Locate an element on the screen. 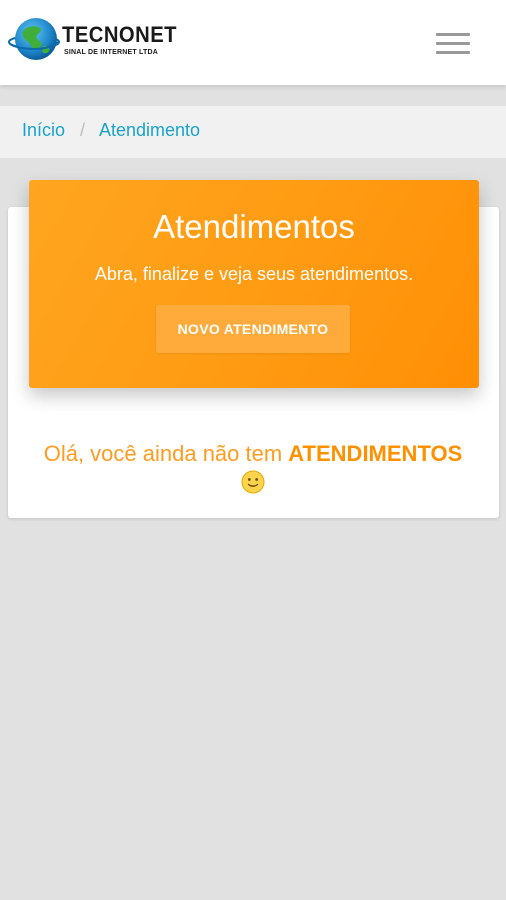  breadcrumb: Início / Atendimento is located at coordinates (253, 132).